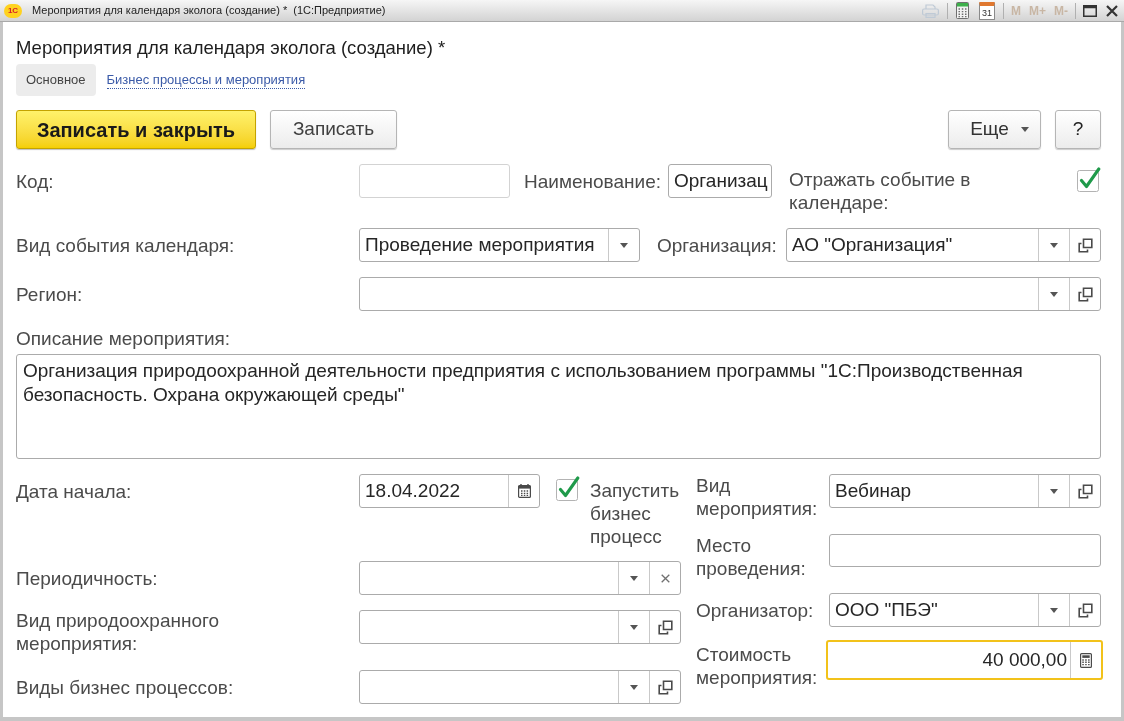  Describe the element at coordinates (209, 11) in the screenshot. I see `window-title: Мероприятия для календаря эколога (создание) * (1С:Предприятие)` at that location.